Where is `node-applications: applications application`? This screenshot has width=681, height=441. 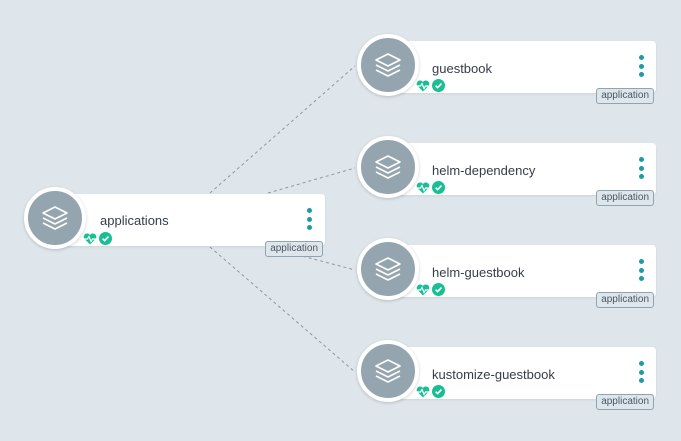
node-applications: applications application is located at coordinates (174, 222).